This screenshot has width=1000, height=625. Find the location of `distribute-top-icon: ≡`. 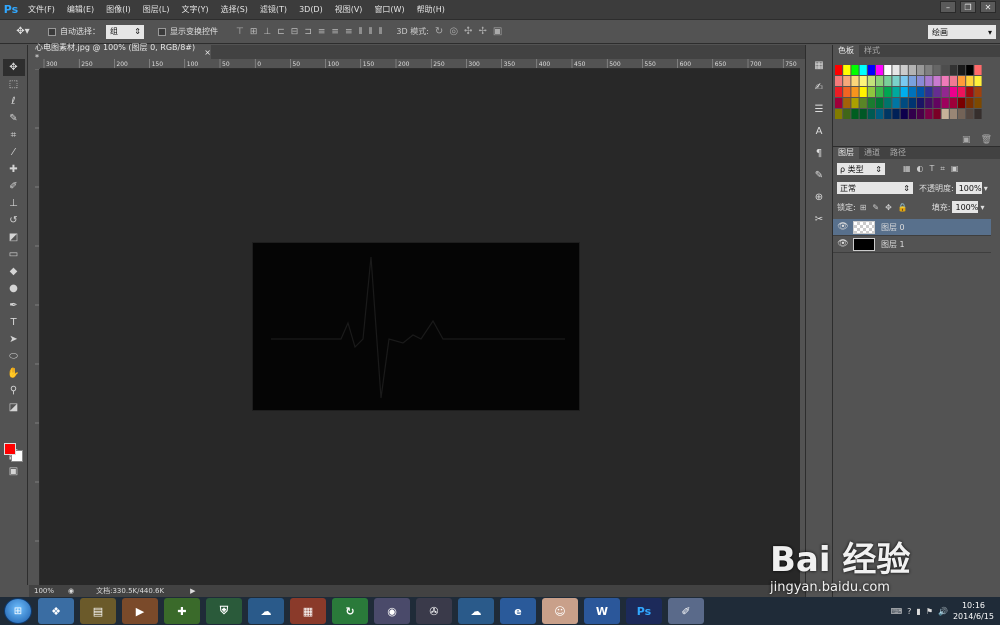

distribute-top-icon: ≡ is located at coordinates (322, 32).